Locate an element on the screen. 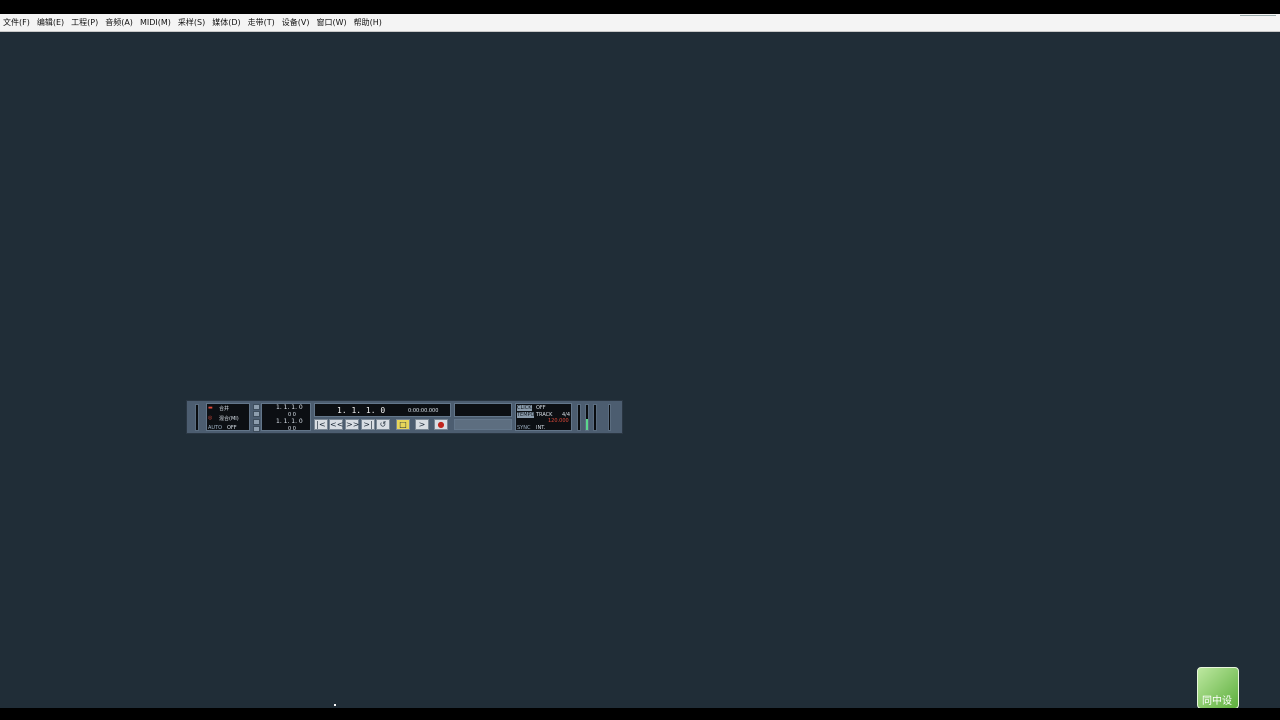 Image resolution: width=1280 pixels, height=720 pixels. cycle-mode-value: 混合(MI) is located at coordinates (229, 419).